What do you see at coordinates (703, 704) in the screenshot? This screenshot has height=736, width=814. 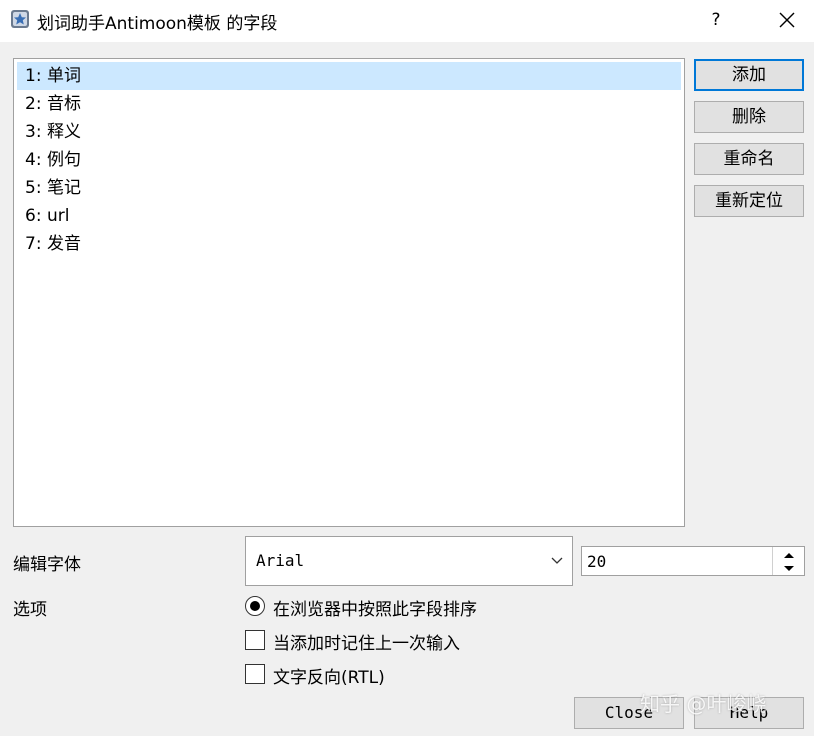 I see `watermark: 知乎 @叶峻峣` at bounding box center [703, 704].